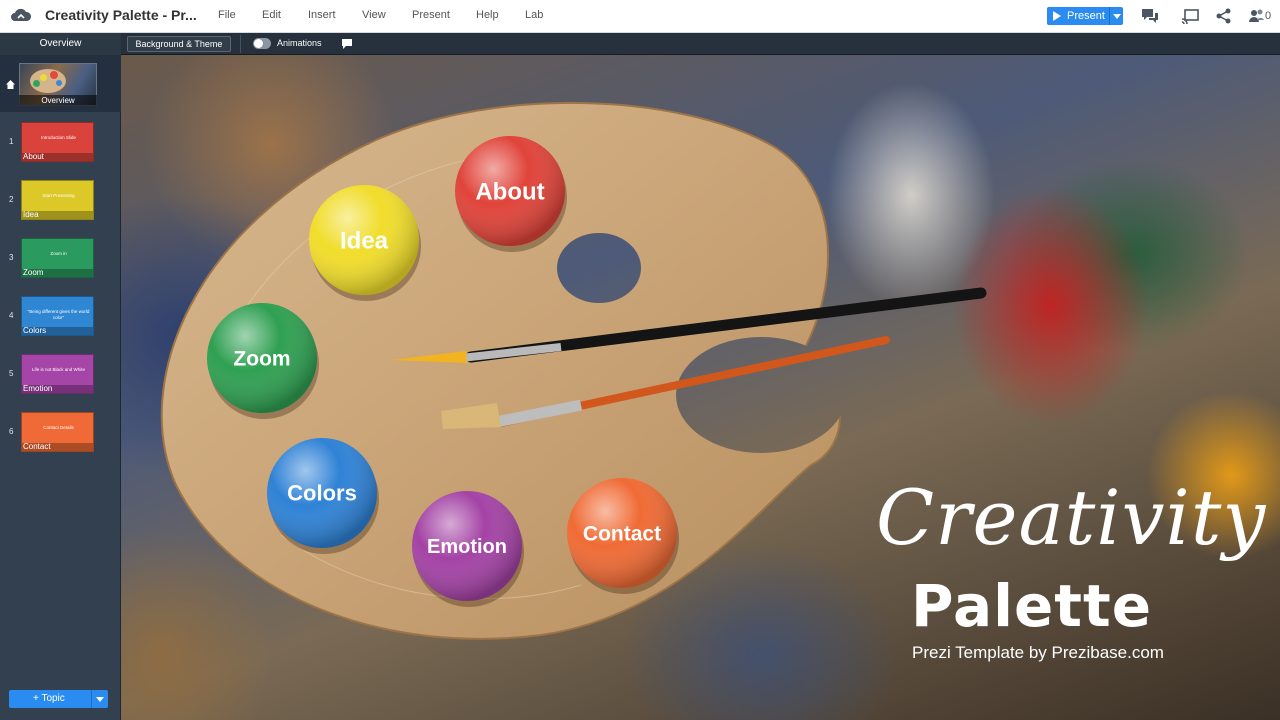 The image size is (1280, 720). I want to click on slide-item: 2 Start Presenting Idea, so click(60, 205).